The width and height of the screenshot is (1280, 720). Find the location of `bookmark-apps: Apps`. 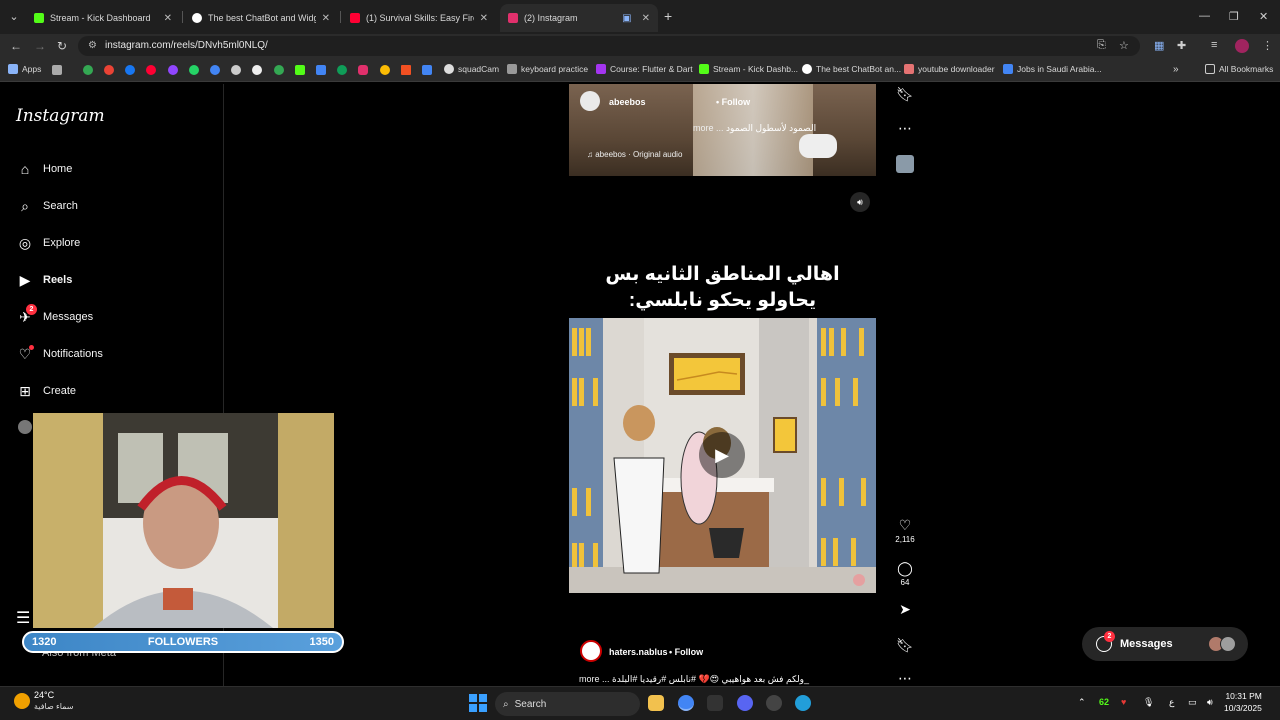

bookmark-apps: Apps is located at coordinates (24, 69).